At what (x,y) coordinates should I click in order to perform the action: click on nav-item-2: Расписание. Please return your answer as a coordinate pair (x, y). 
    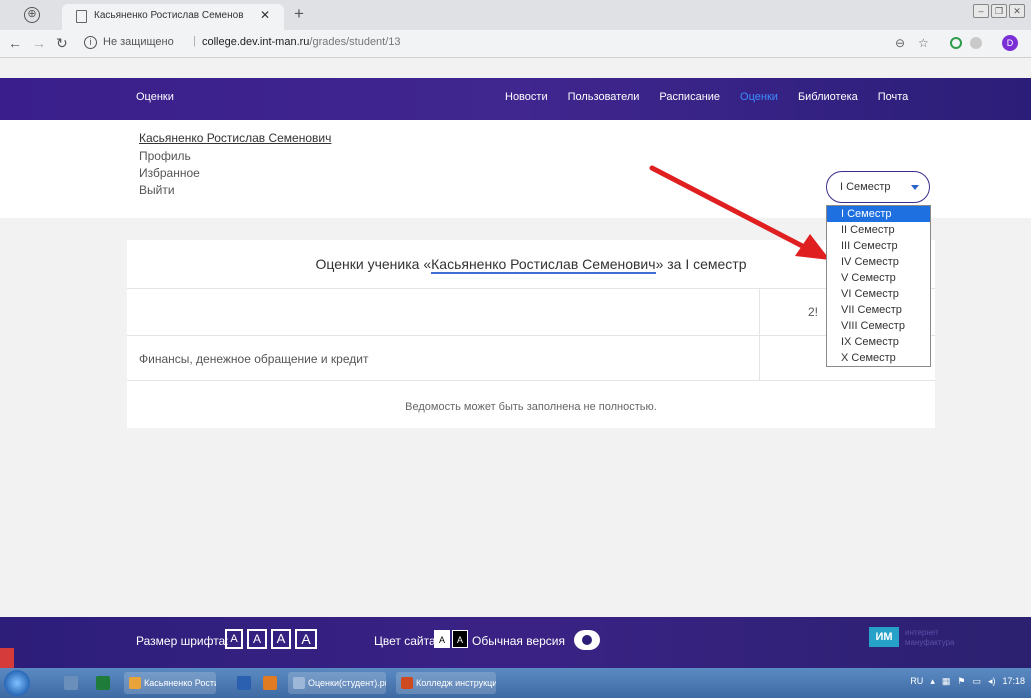
    Looking at the image, I should click on (689, 97).